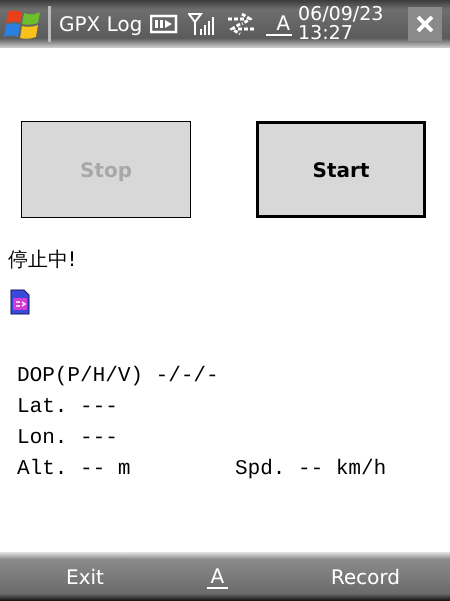  Describe the element at coordinates (100, 24) in the screenshot. I see `window-title: GPX Log` at that location.